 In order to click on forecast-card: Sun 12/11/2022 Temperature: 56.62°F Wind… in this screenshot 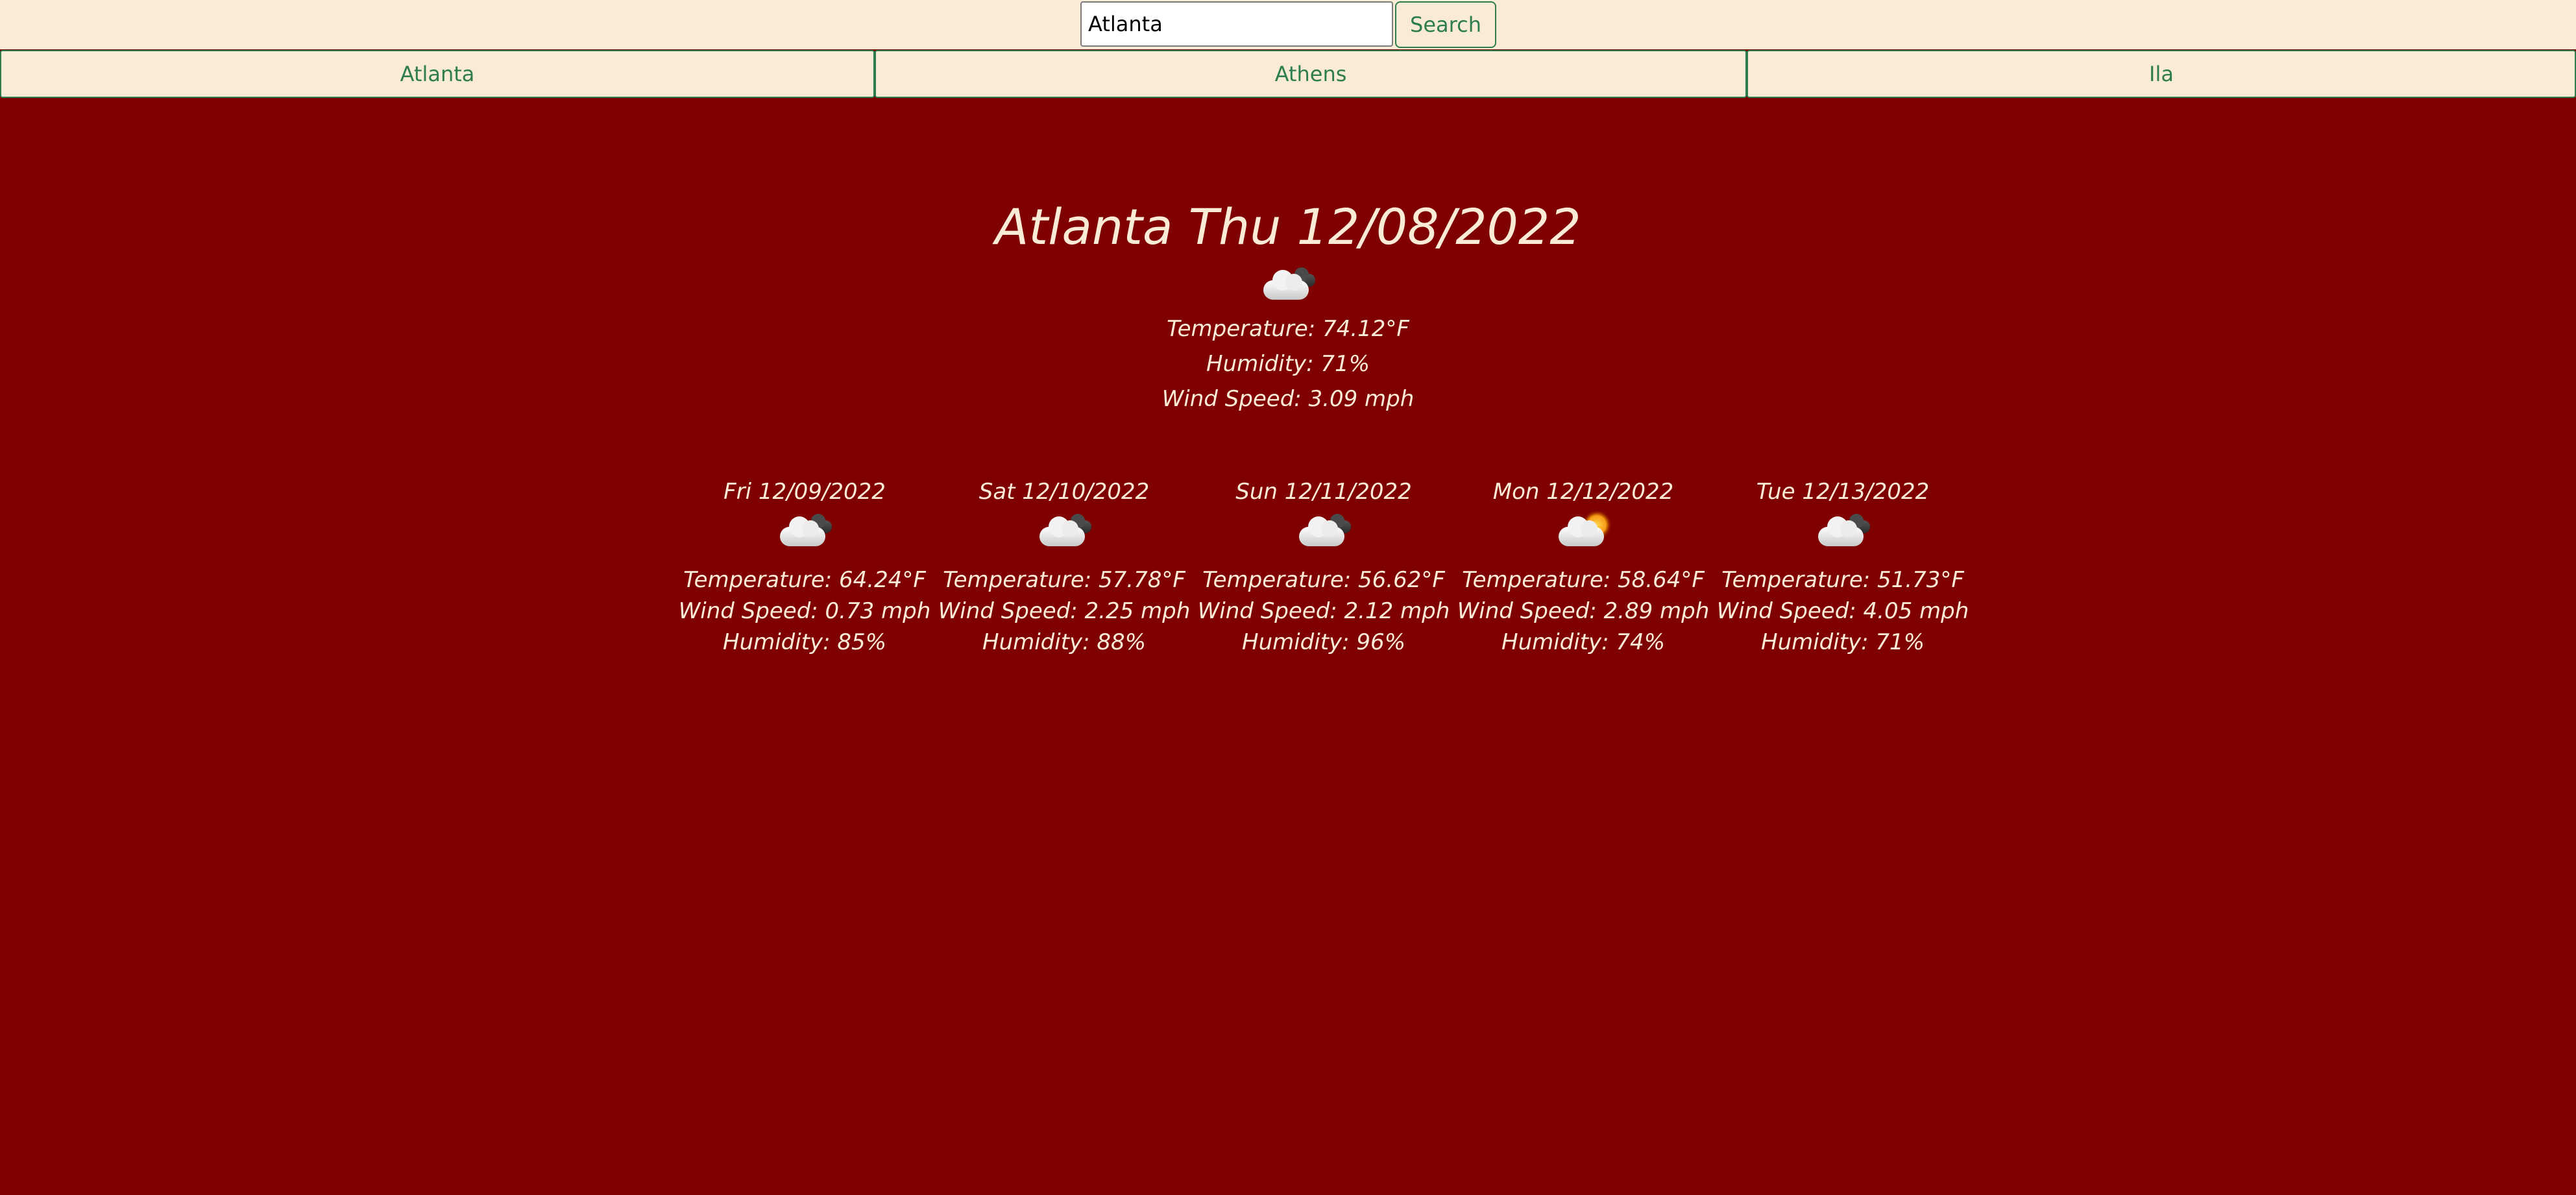, I will do `click(1323, 566)`.